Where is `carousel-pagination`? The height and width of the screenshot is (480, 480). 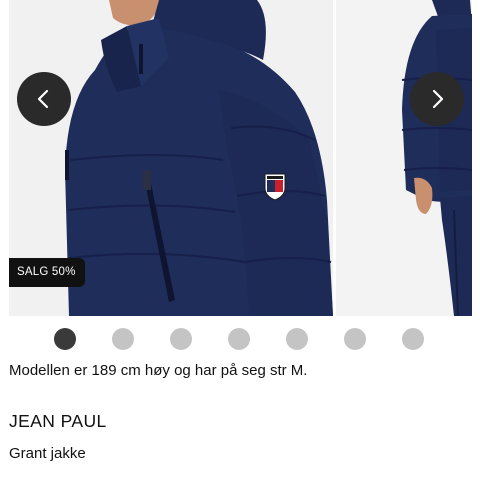
carousel-pagination is located at coordinates (240, 339).